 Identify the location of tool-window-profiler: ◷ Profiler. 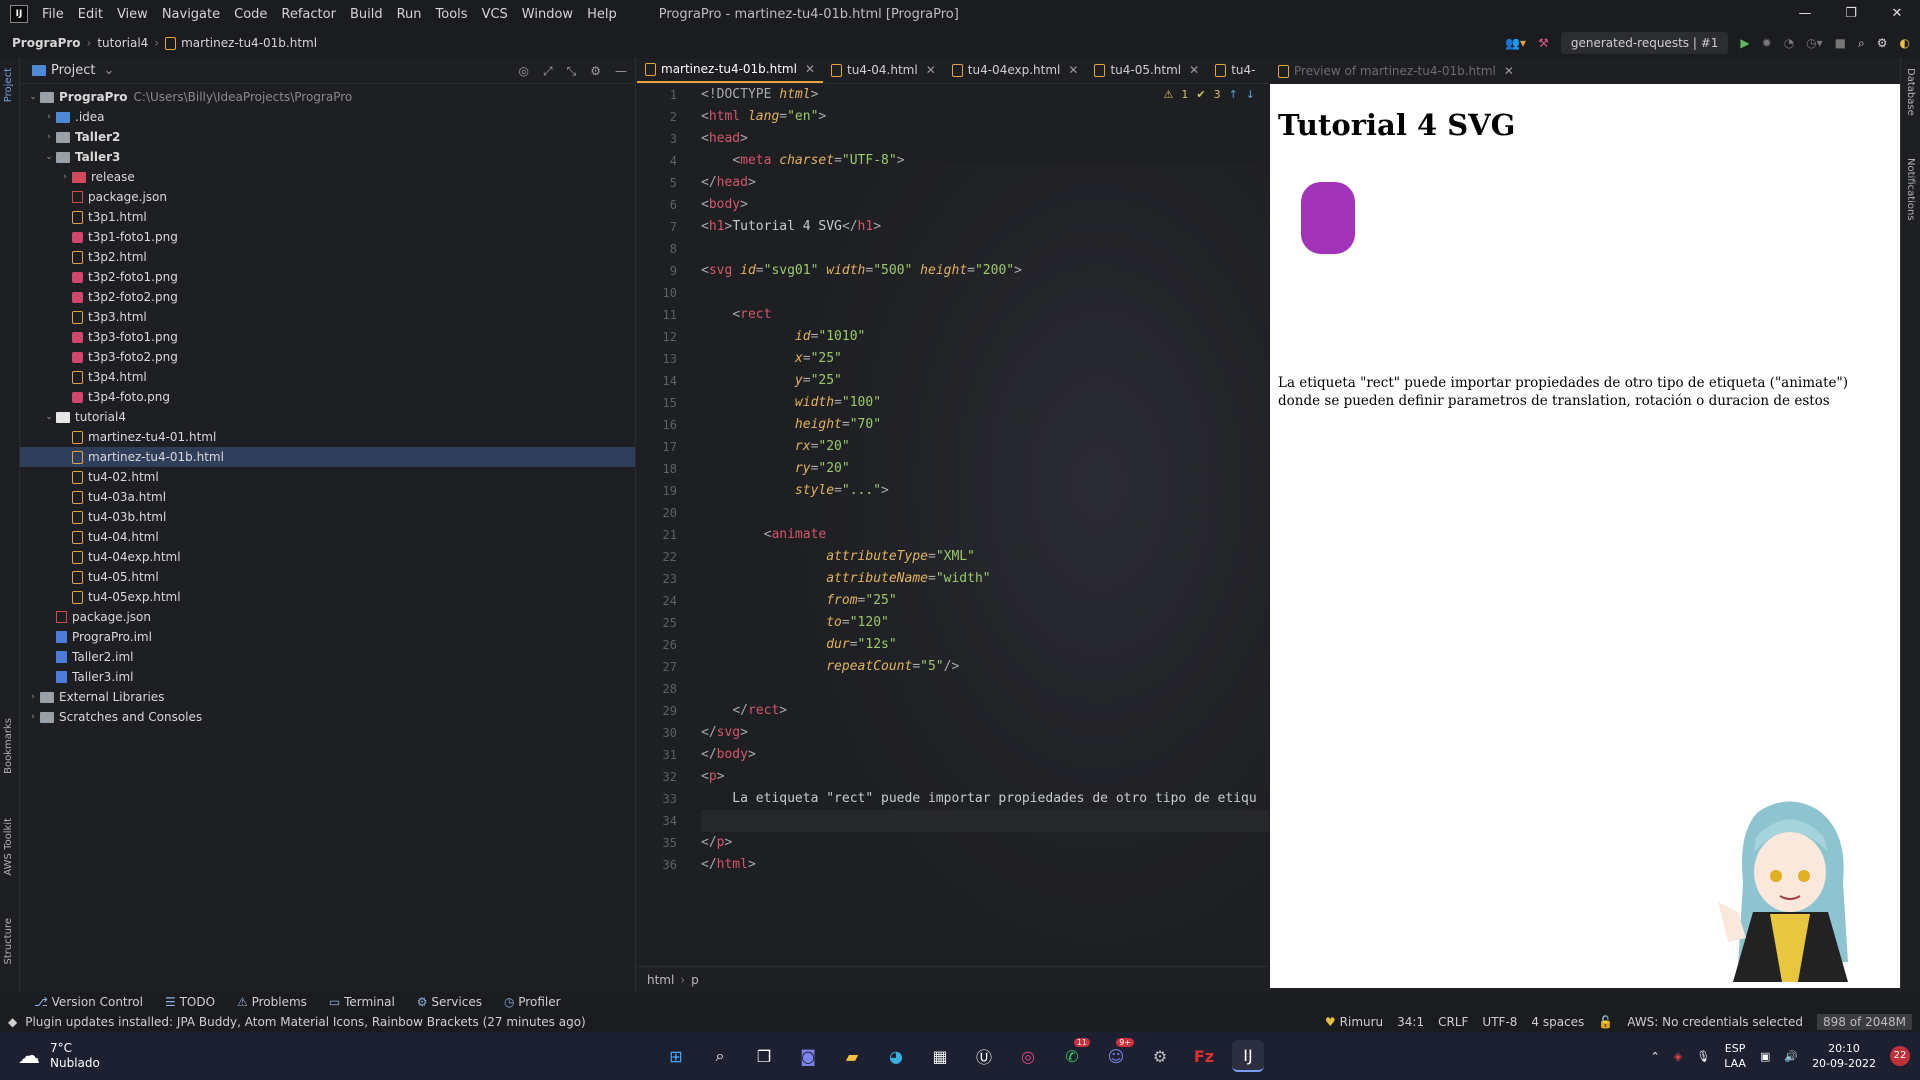
(532, 1002).